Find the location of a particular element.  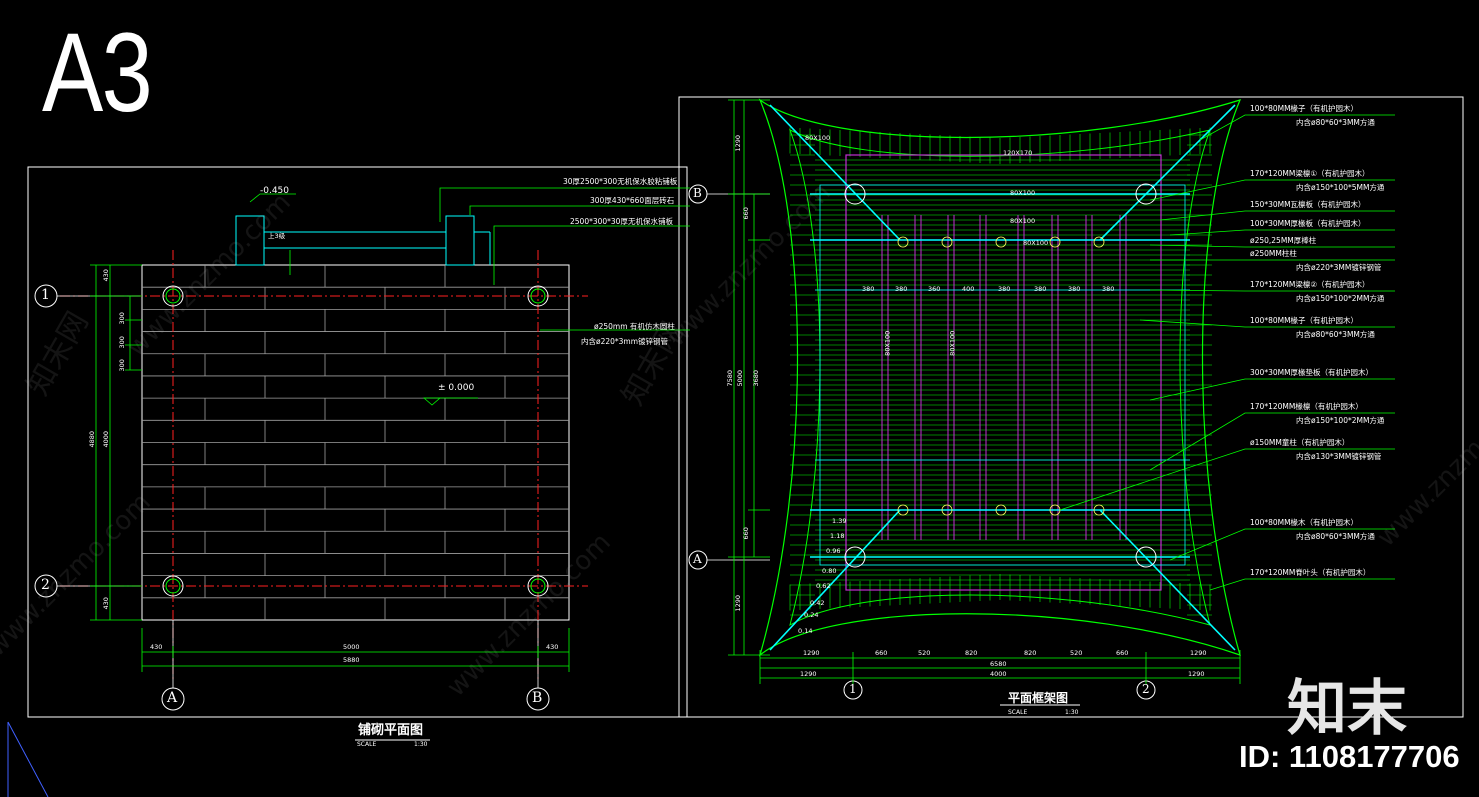

bdim-430-right: 430 is located at coordinates (552, 647).